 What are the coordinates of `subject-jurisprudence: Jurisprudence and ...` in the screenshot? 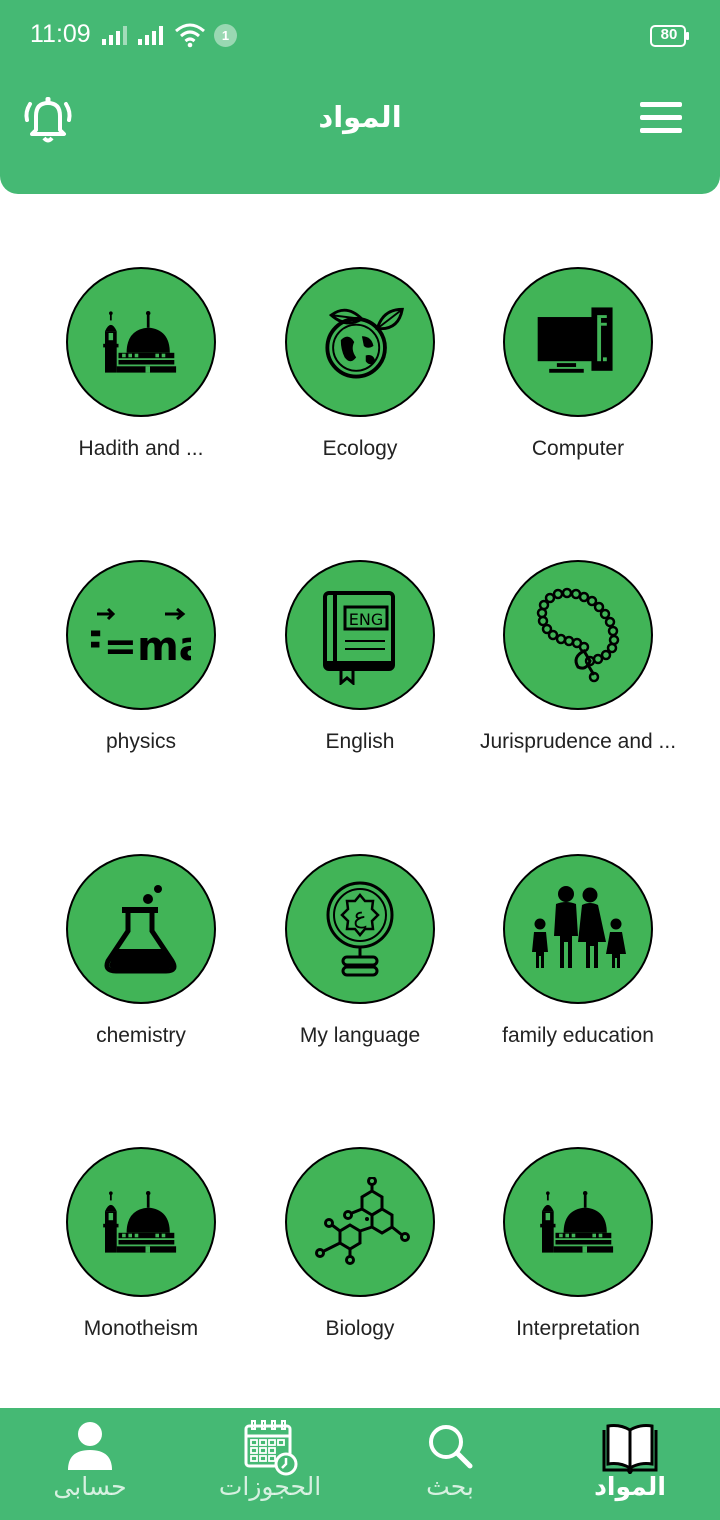 It's located at (578, 670).